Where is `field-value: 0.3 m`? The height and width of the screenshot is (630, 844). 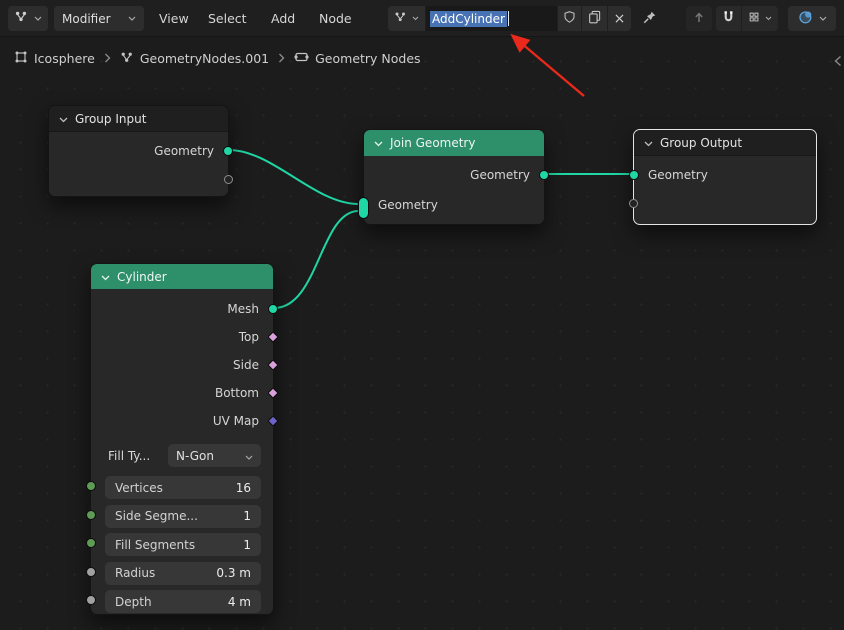 field-value: 0.3 m is located at coordinates (233, 573).